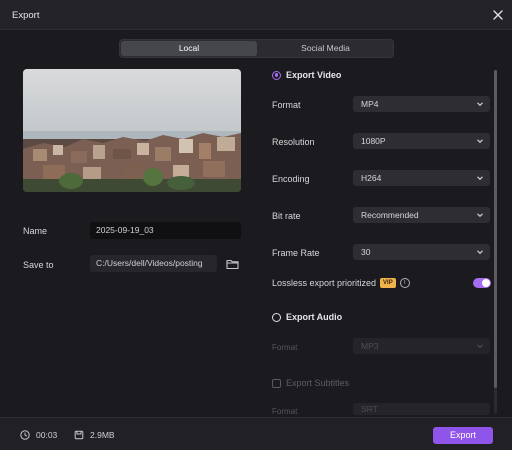  I want to click on settings-scrollbar, so click(495, 242).